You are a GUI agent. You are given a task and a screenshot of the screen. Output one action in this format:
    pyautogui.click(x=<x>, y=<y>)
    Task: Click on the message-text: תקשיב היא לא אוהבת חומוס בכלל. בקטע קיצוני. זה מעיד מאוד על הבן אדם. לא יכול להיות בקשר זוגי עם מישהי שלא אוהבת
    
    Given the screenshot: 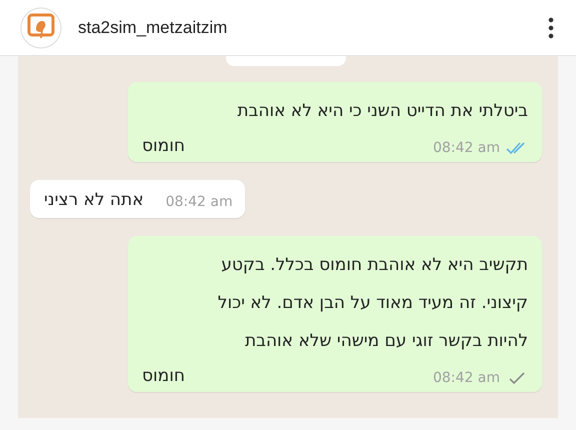 What is the action you would take?
    pyautogui.click(x=372, y=303)
    